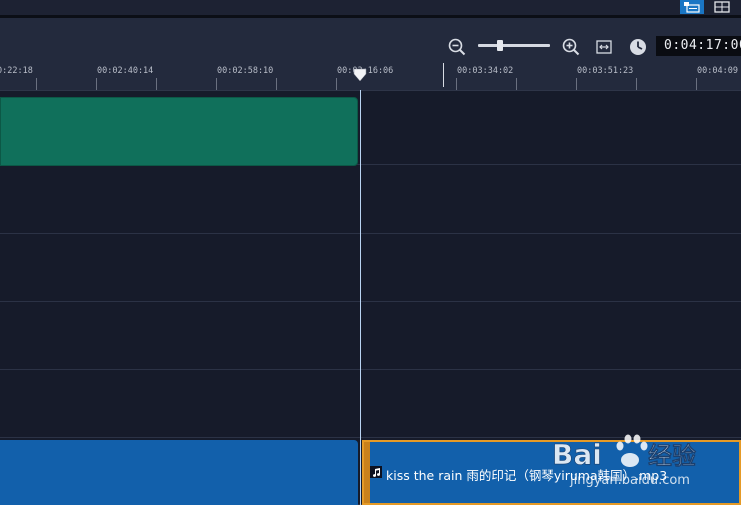 This screenshot has width=741, height=505. Describe the element at coordinates (16, 71) in the screenshot. I see `ruler-label: 0:22:18` at that location.